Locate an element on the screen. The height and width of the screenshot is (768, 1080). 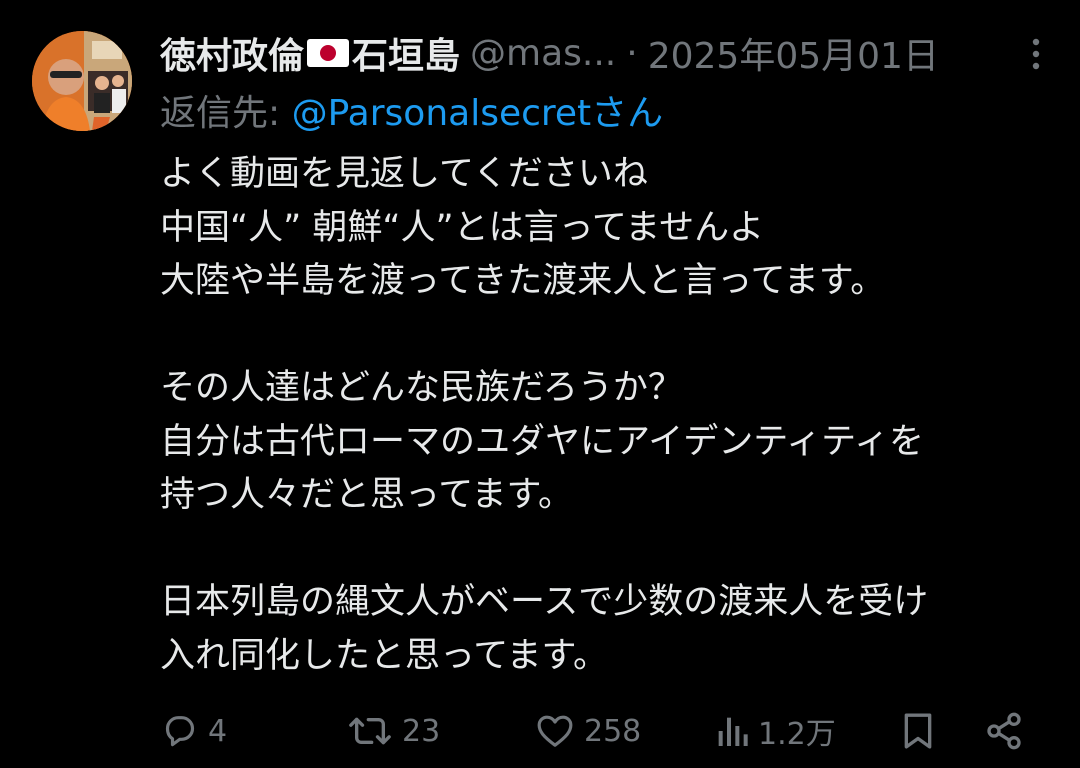
avatar is located at coordinates (82, 81).